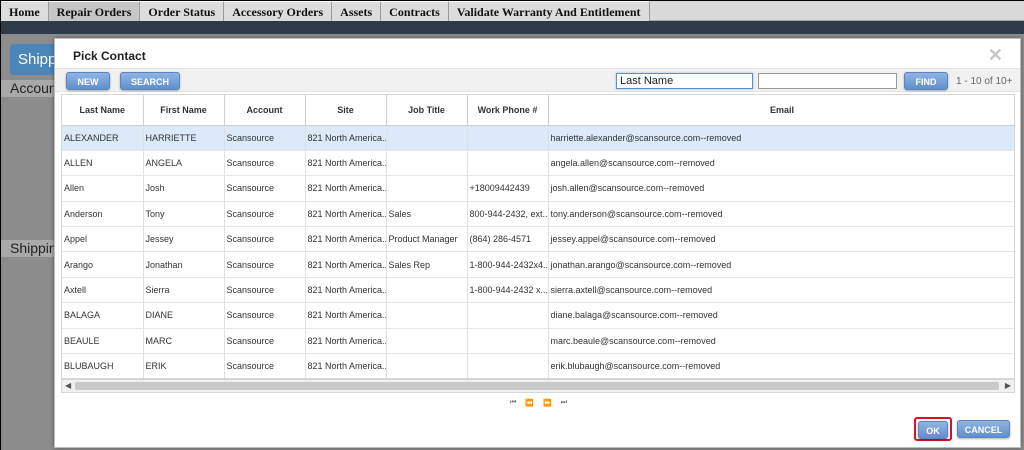  I want to click on cell-last-name: Appel, so click(103, 239).